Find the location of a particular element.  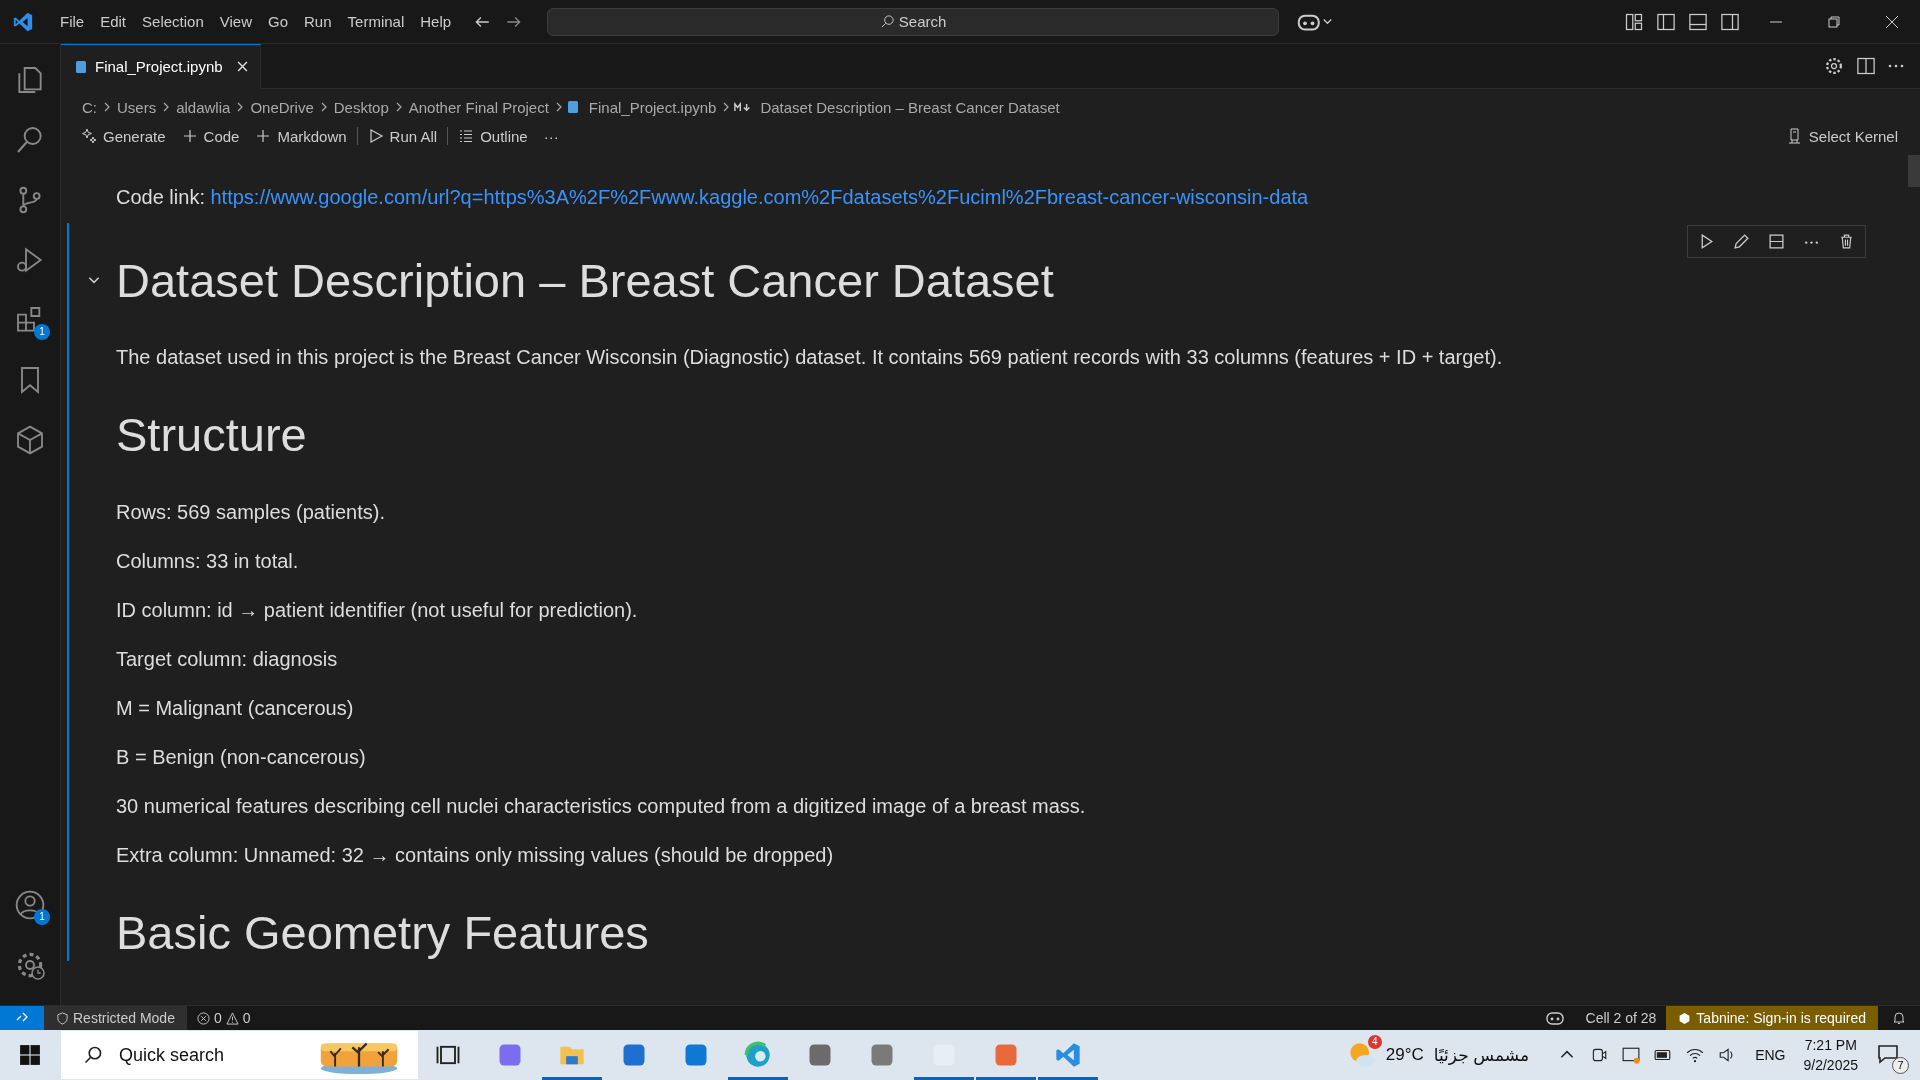

paragraph: Target column: diagnosis is located at coordinates (227, 658).